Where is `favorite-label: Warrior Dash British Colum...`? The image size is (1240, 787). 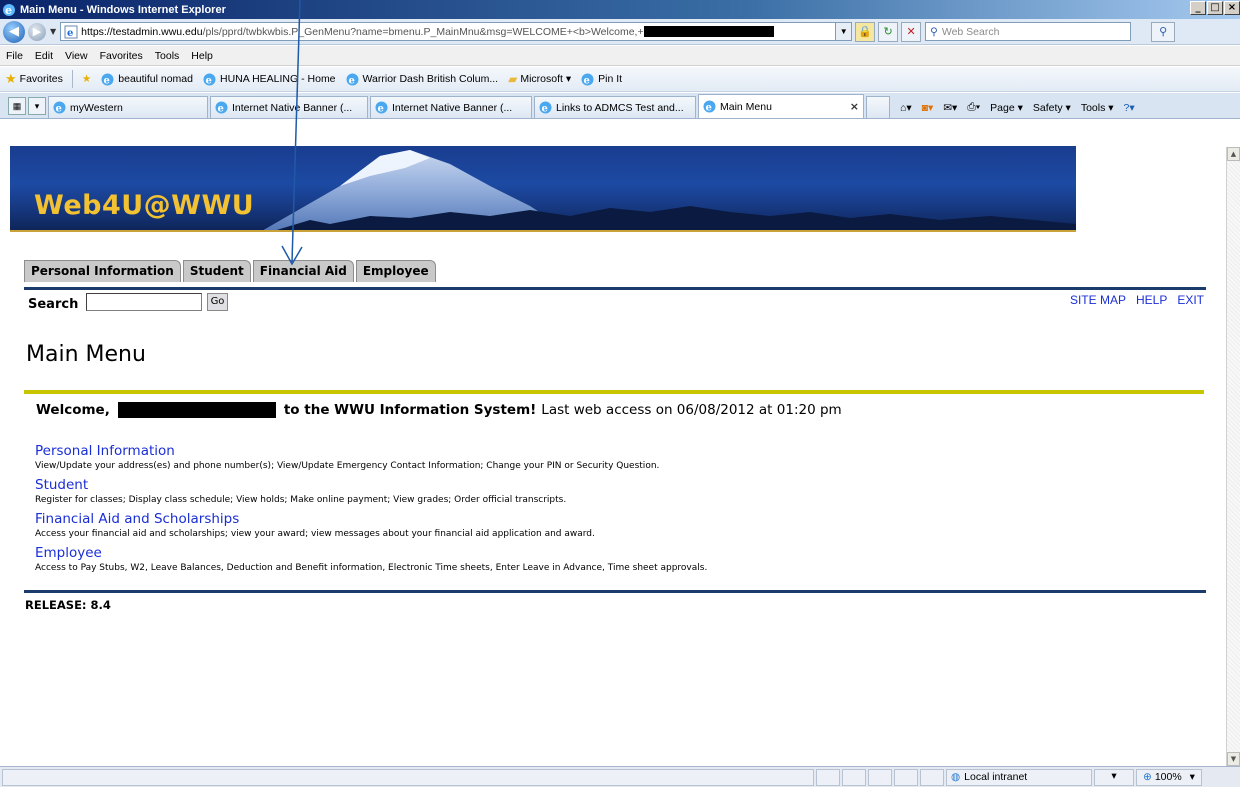
favorite-label: Warrior Dash British Colum... is located at coordinates (430, 79).